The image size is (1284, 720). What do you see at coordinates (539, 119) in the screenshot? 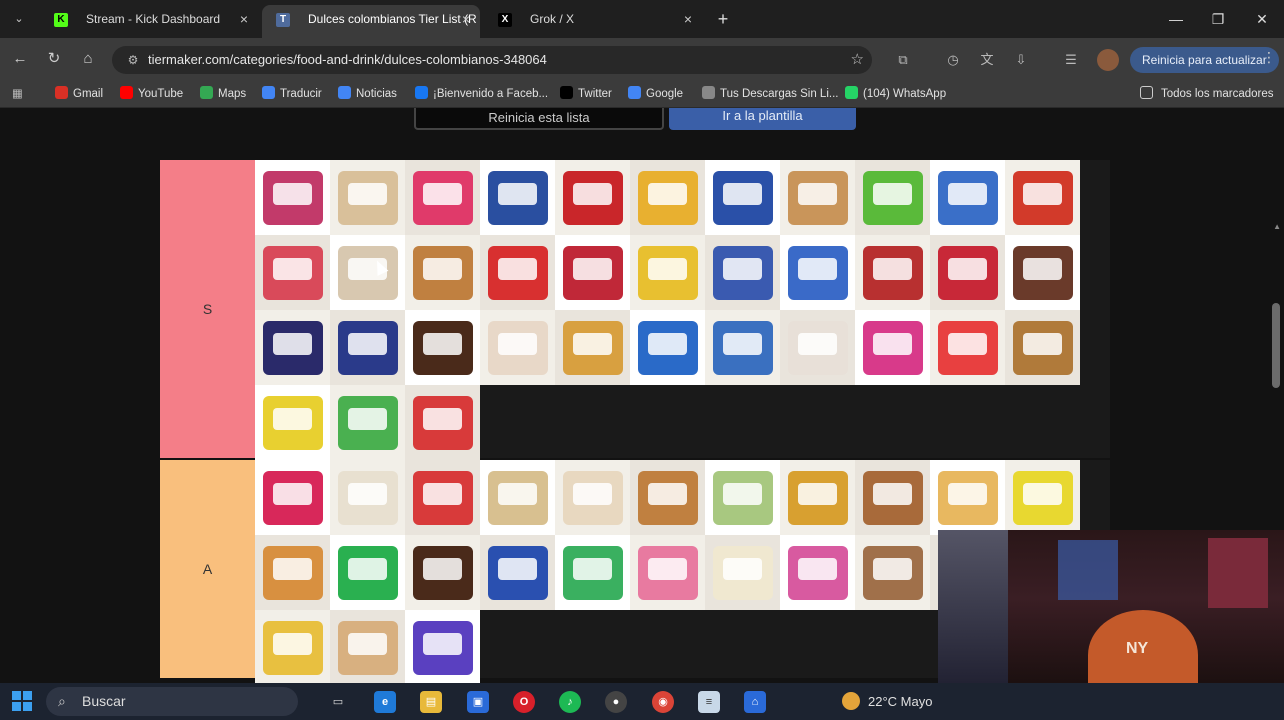
I see `restart-list-button: Reinicia esta lista` at bounding box center [539, 119].